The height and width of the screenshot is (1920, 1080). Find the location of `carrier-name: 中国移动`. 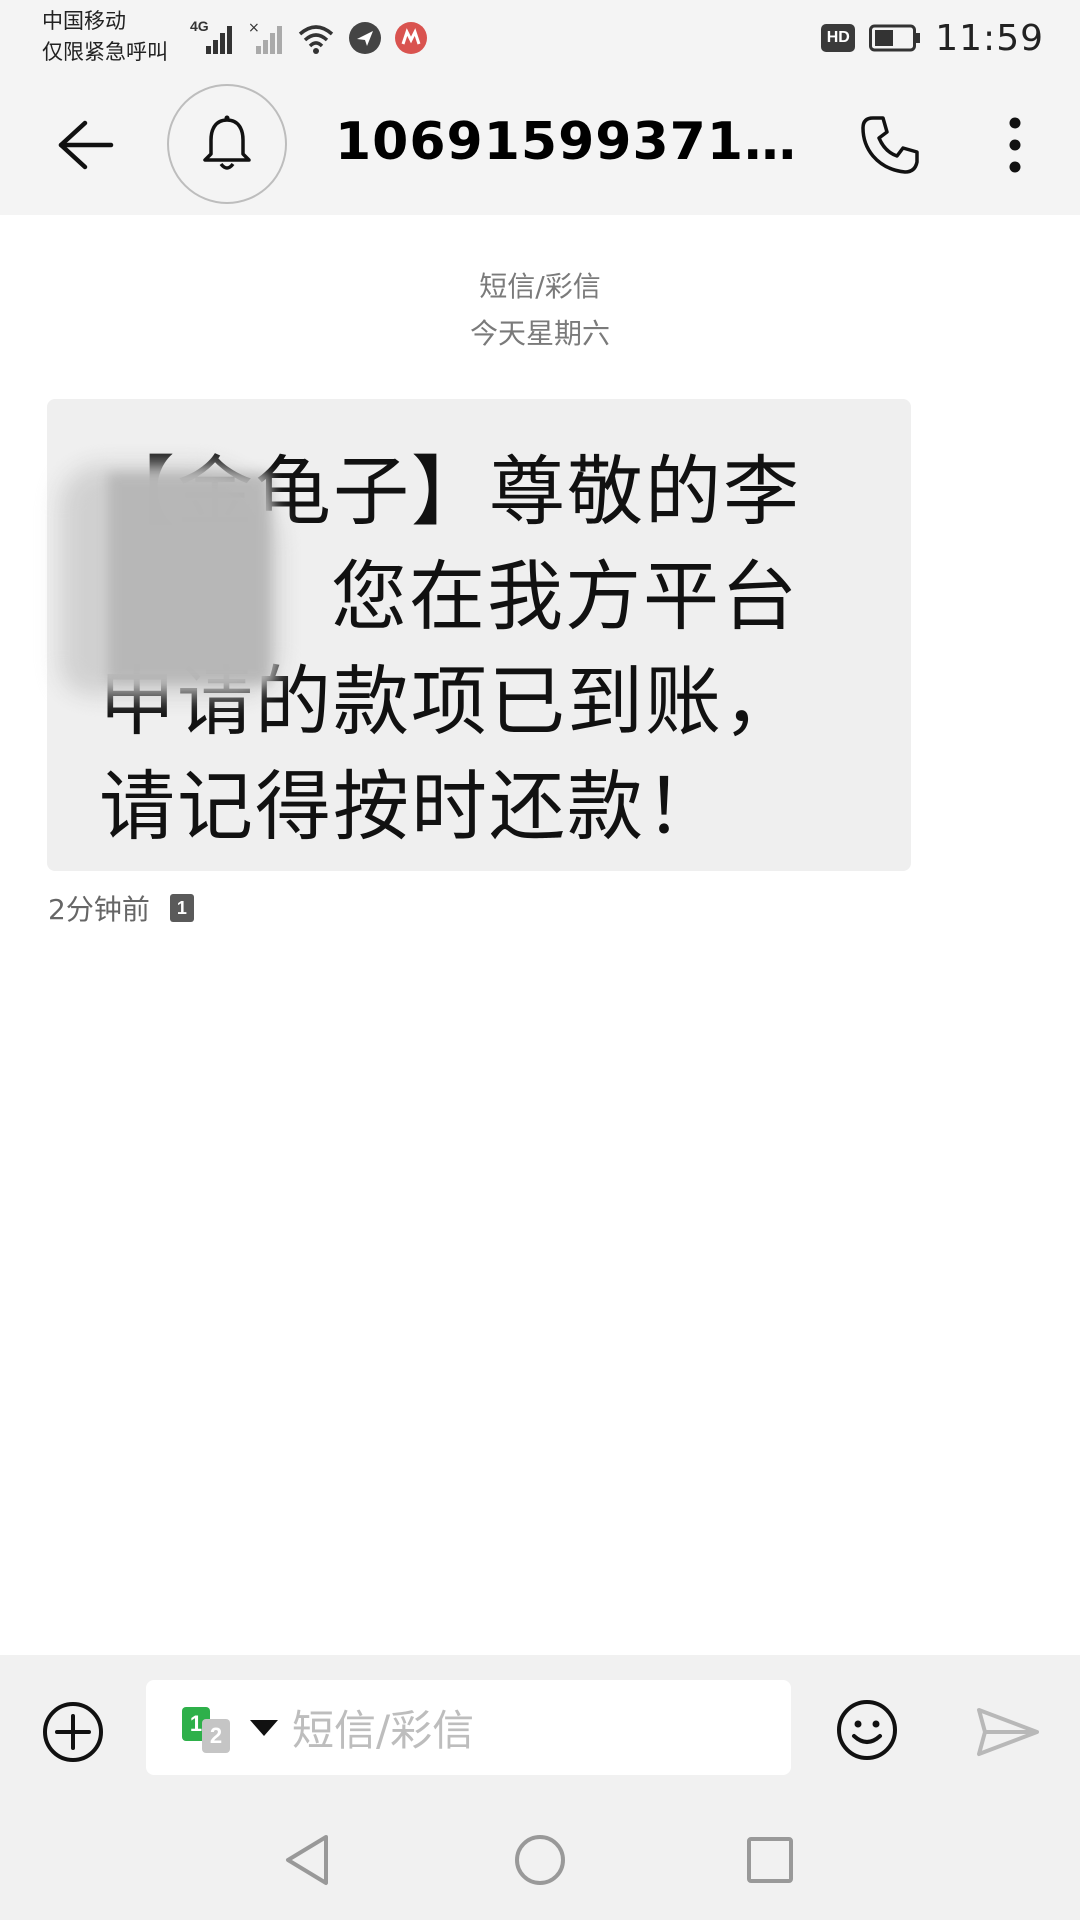

carrier-name: 中国移动 is located at coordinates (84, 21).